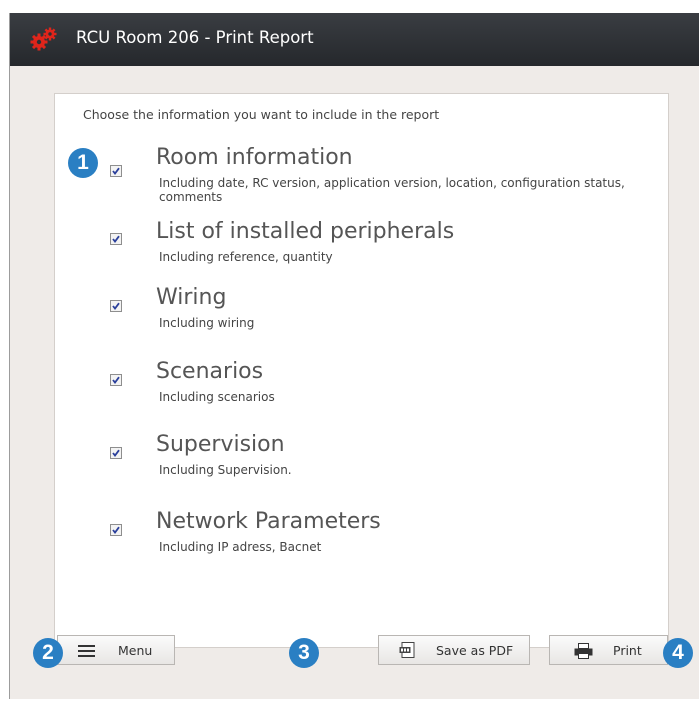 The width and height of the screenshot is (699, 713). What do you see at coordinates (191, 297) in the screenshot?
I see `option-title: Wiring` at bounding box center [191, 297].